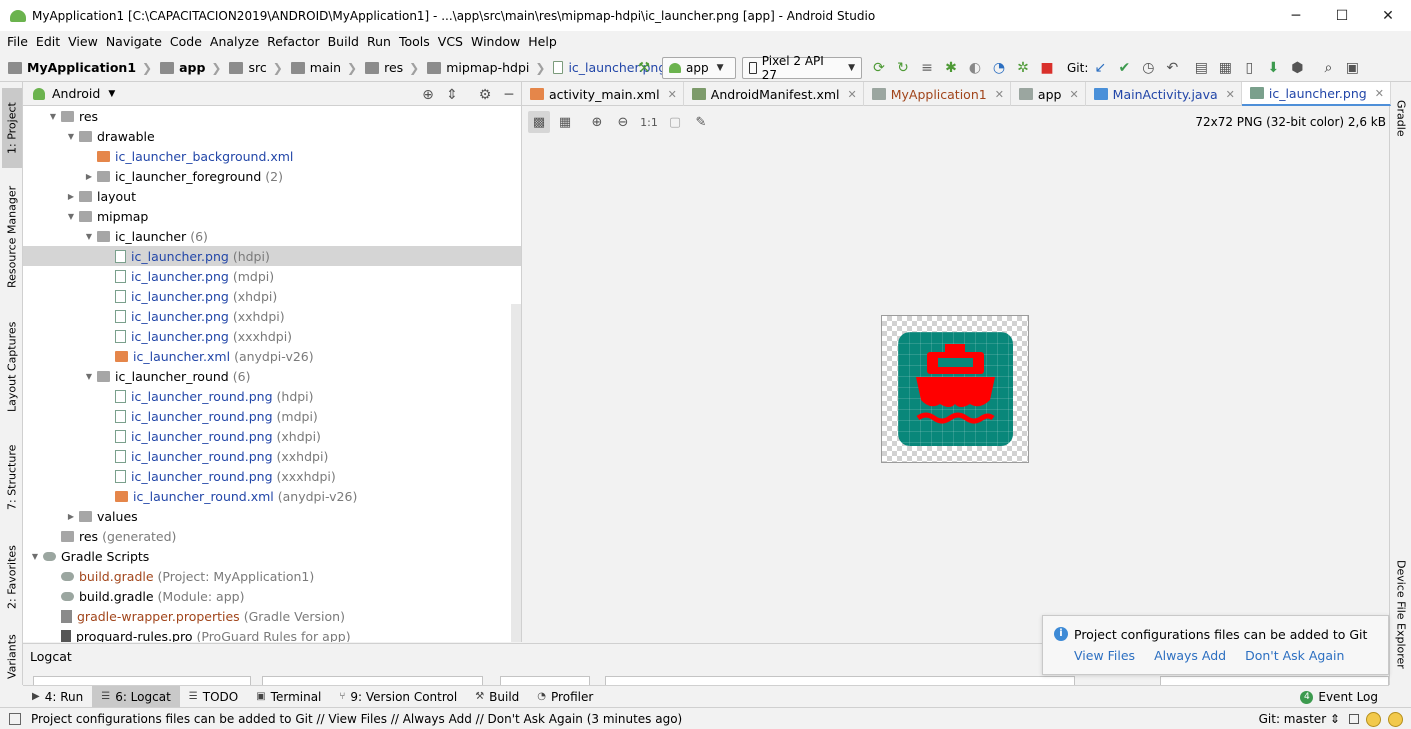 Image resolution: width=1411 pixels, height=729 pixels. I want to click on project-structure-icon: ▤, so click(1201, 68).